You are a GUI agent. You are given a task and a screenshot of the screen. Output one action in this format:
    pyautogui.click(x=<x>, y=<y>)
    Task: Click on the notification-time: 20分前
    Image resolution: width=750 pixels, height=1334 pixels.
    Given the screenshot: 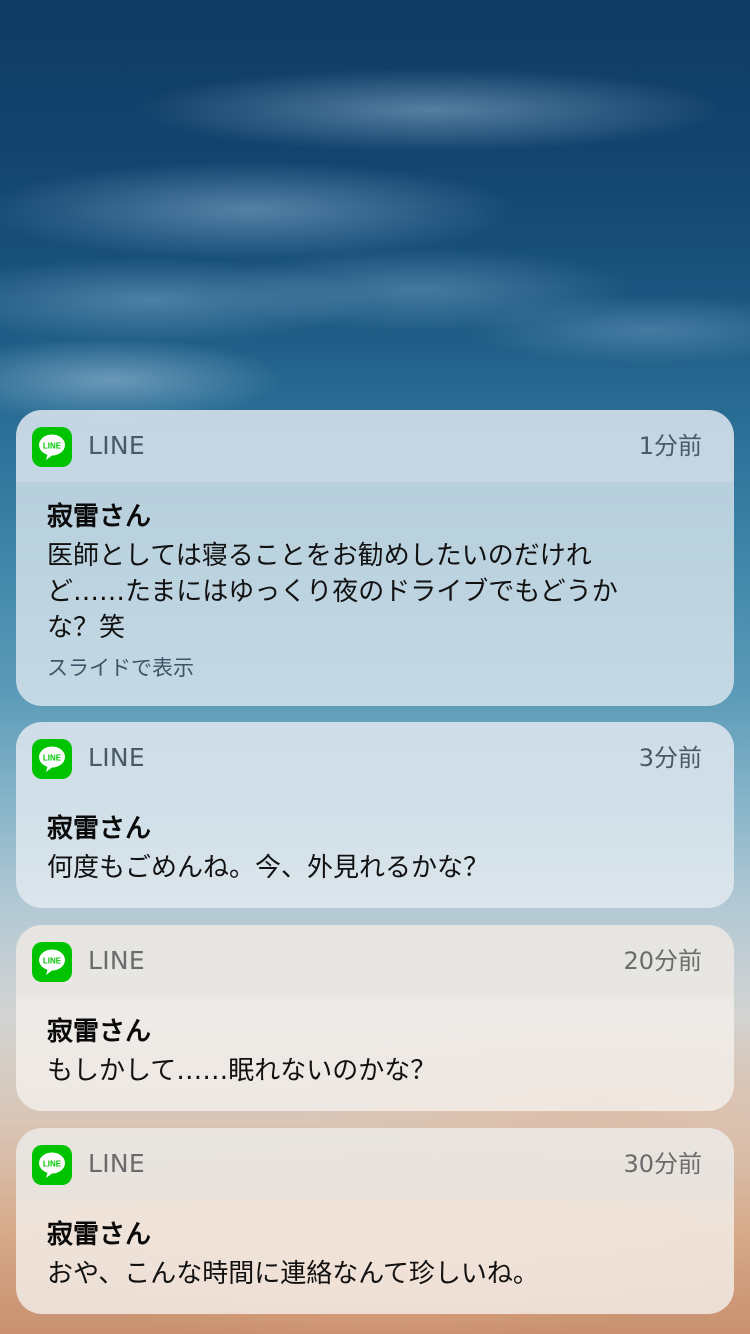 What is the action you would take?
    pyautogui.click(x=662, y=961)
    